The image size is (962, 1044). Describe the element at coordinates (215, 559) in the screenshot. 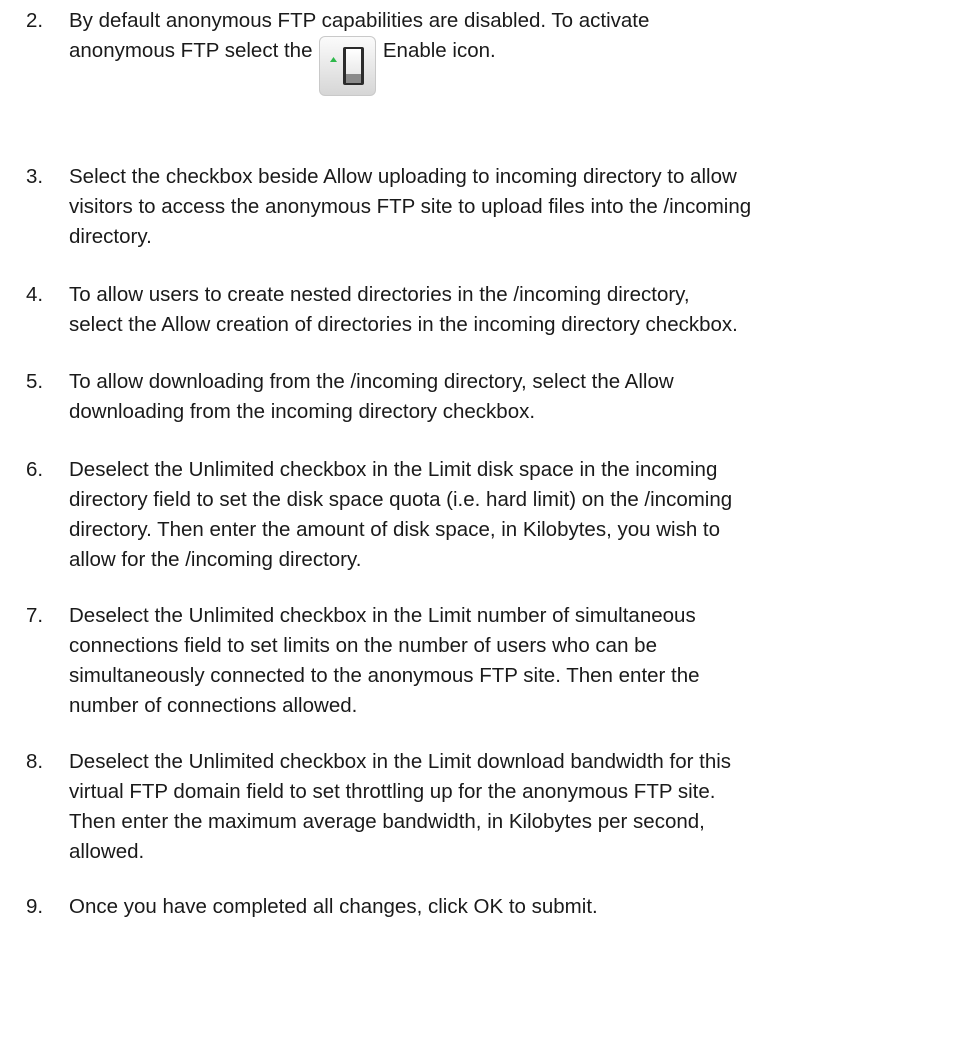

I see `step-line: allow for the /incoming directory.` at that location.